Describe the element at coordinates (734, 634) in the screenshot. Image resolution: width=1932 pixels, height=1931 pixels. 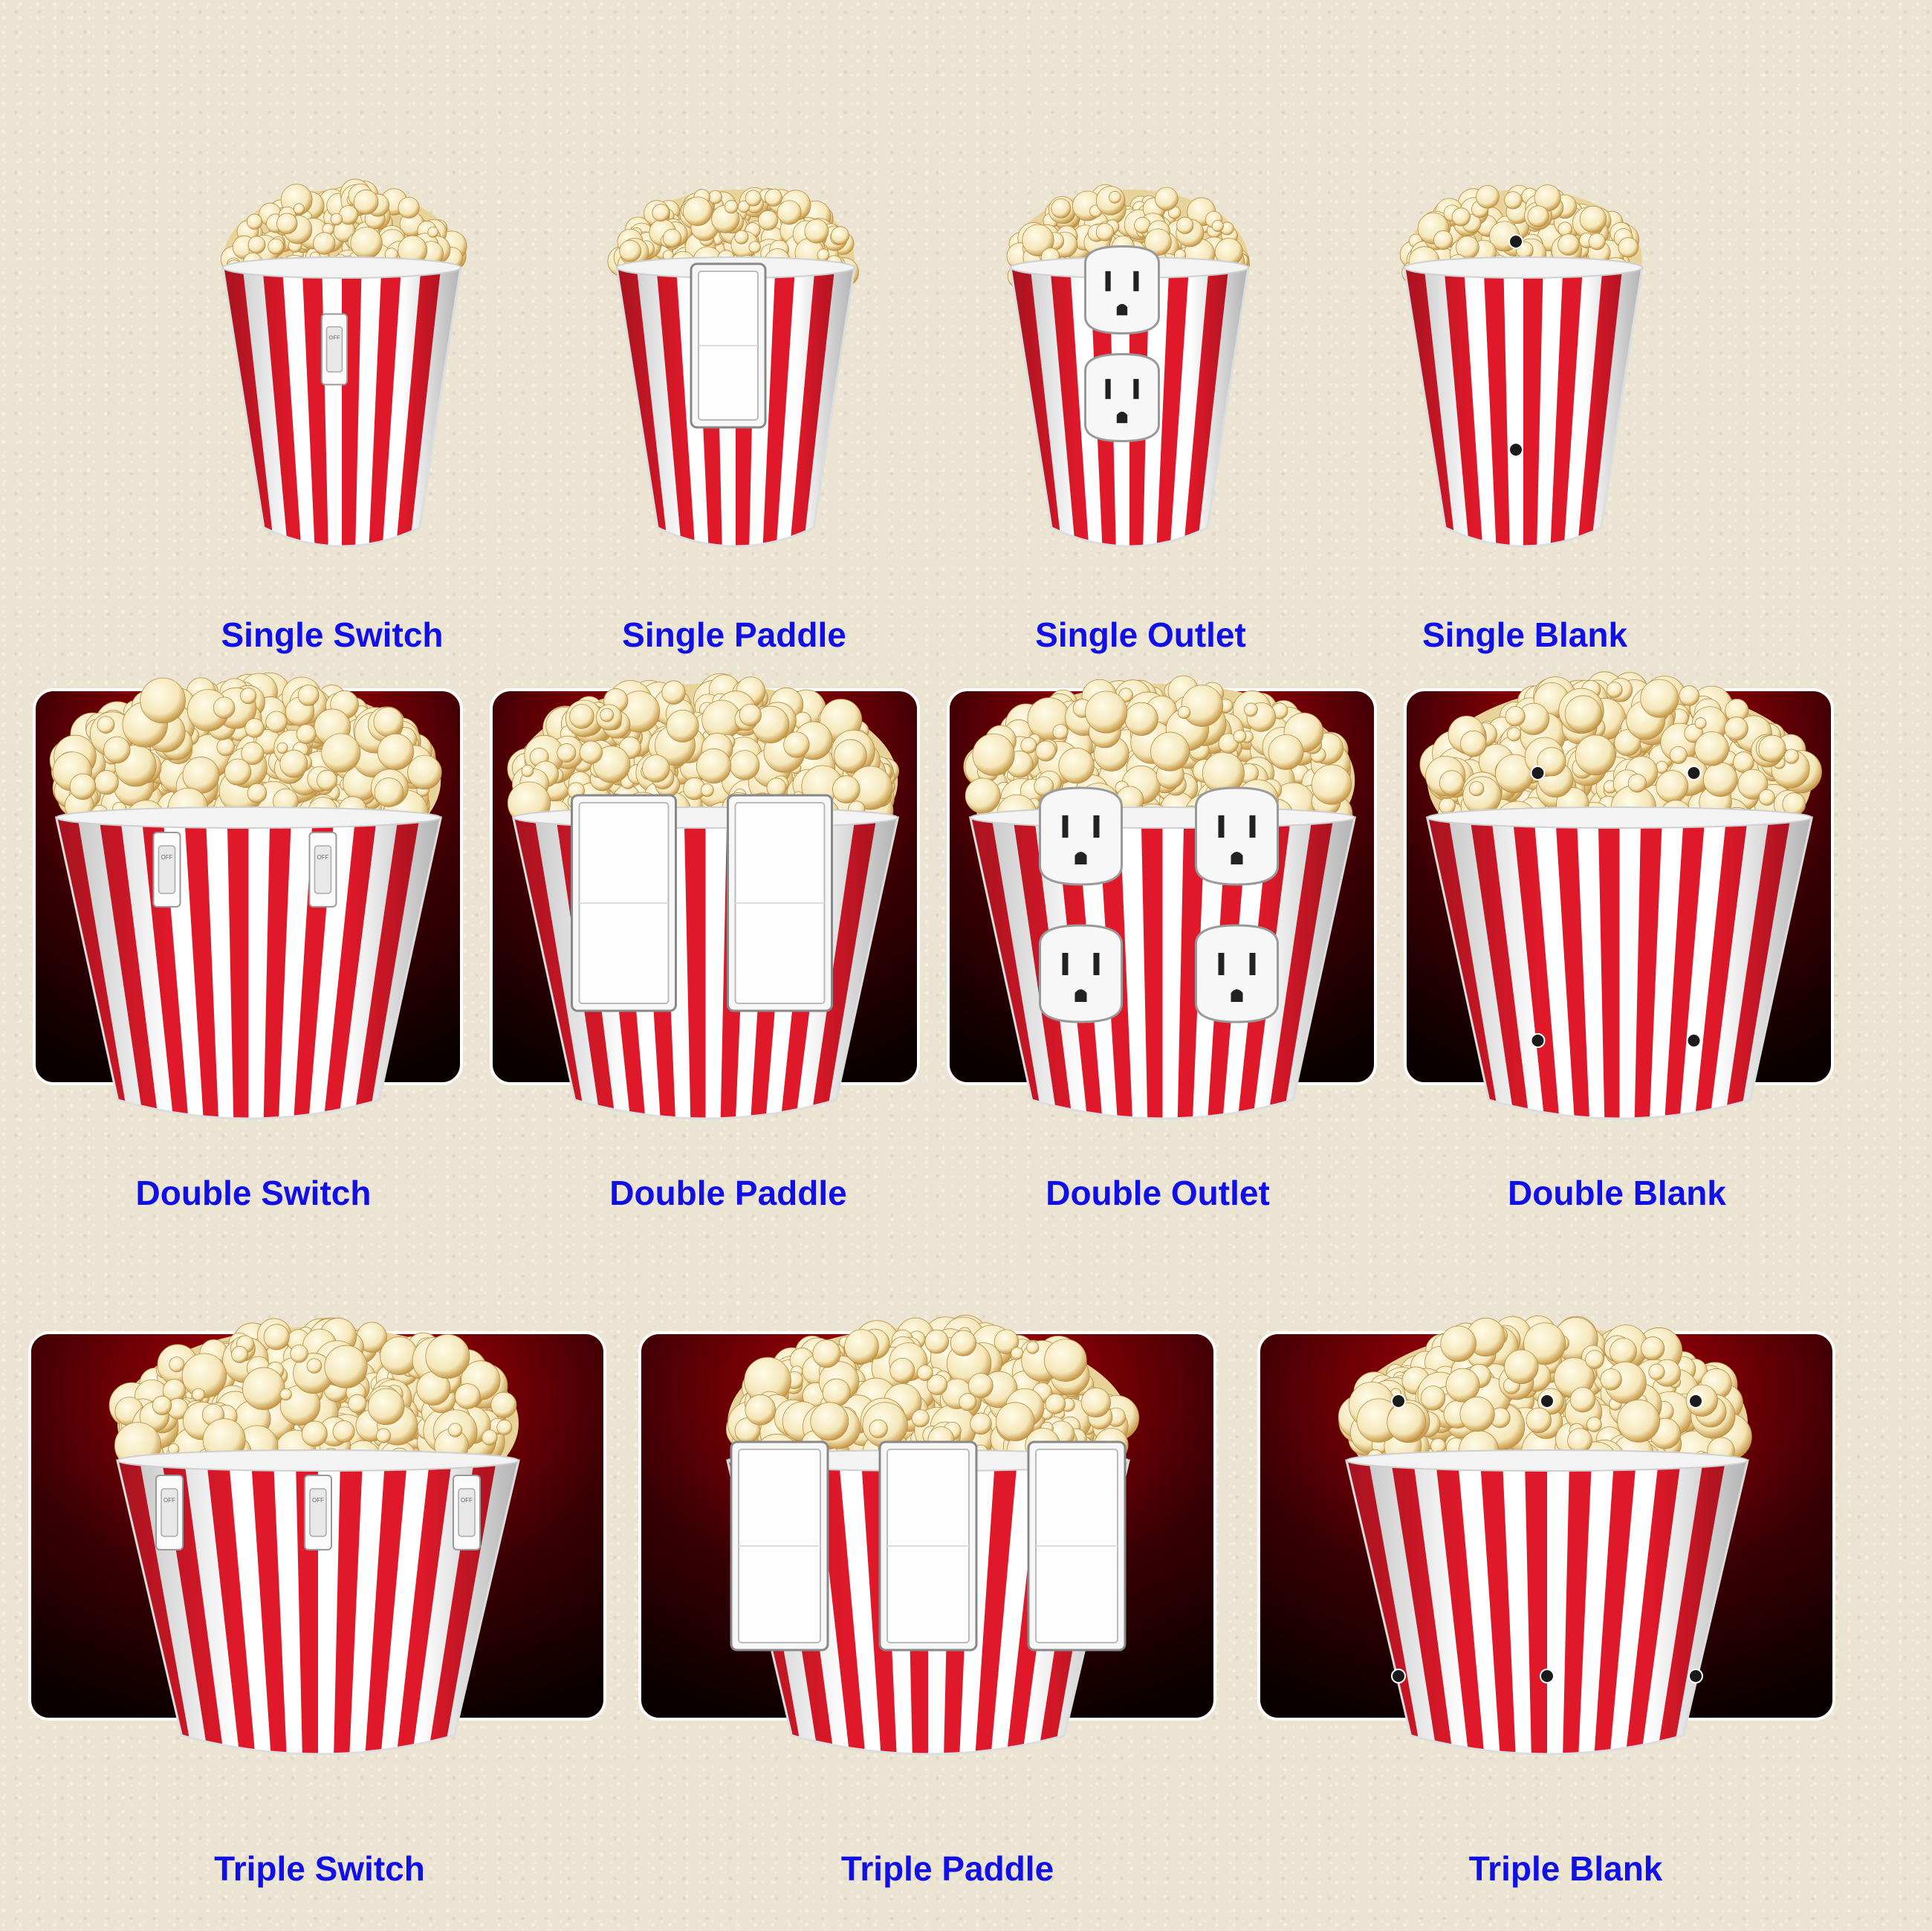
I see `label-single-paddle: Single Paddle` at that location.